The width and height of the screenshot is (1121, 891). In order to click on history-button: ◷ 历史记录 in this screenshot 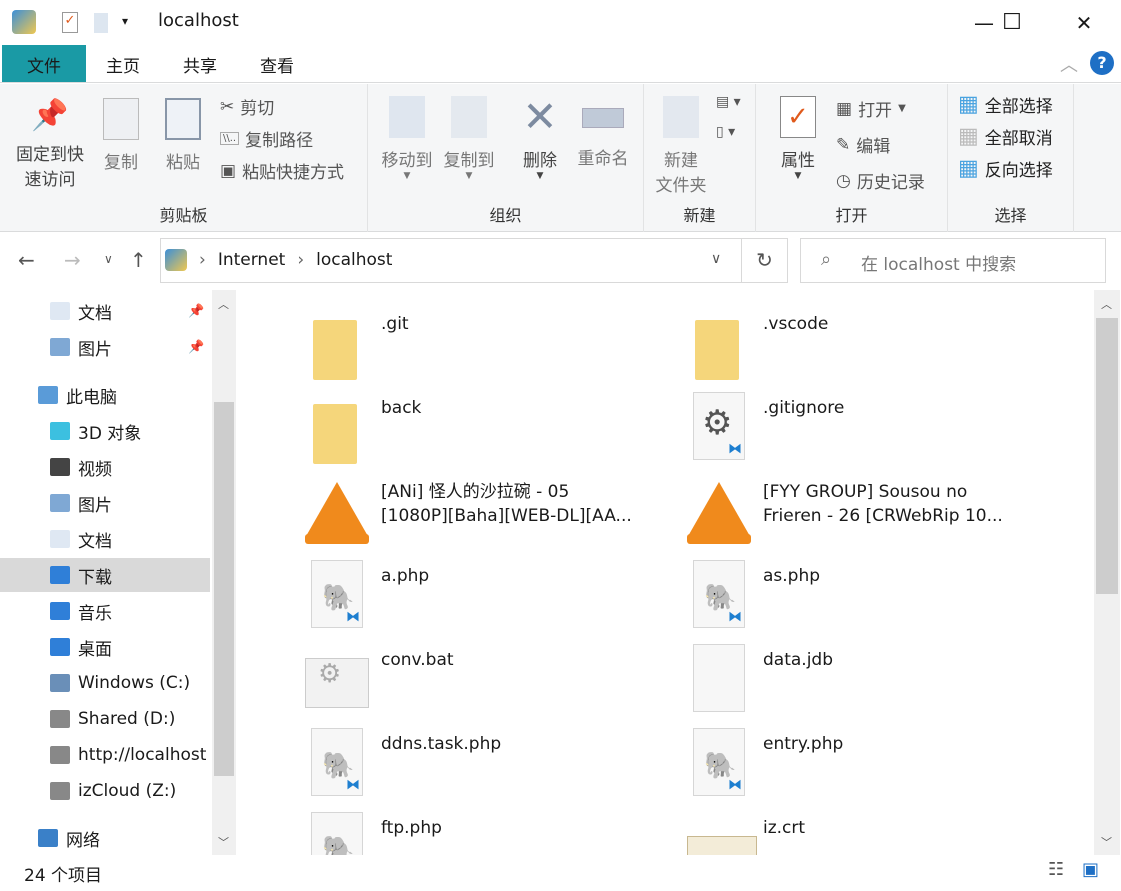, I will do `click(880, 181)`.